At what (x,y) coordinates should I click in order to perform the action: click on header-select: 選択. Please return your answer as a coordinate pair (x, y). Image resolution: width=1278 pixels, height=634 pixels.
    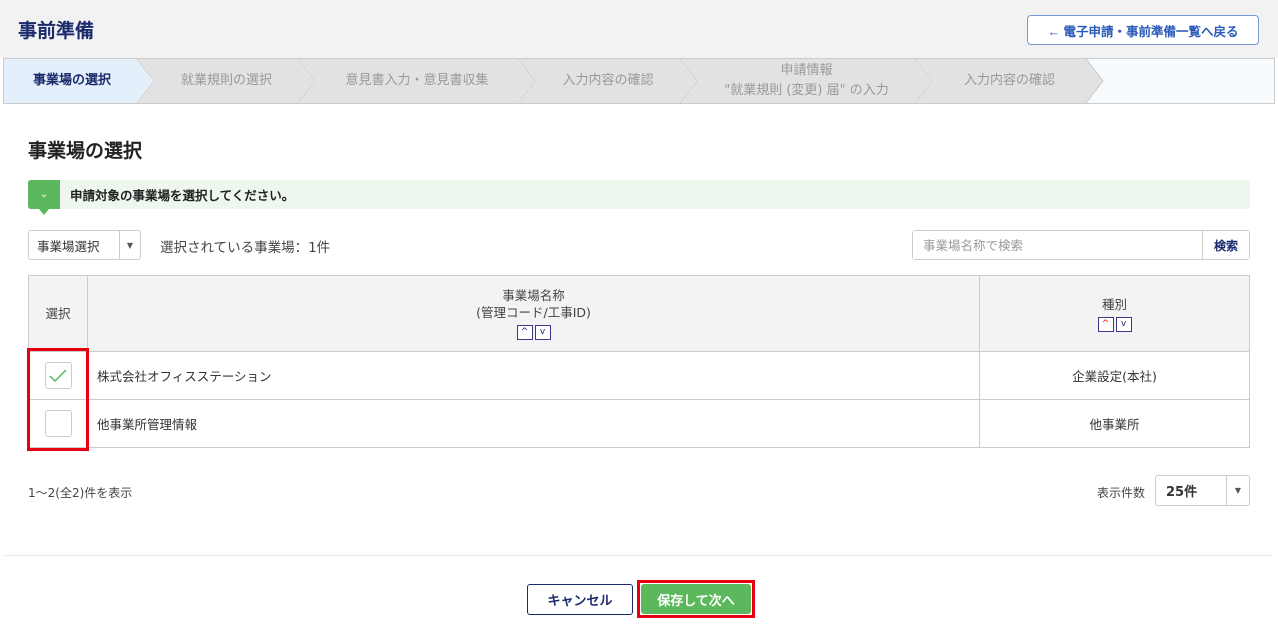
    Looking at the image, I should click on (58, 313).